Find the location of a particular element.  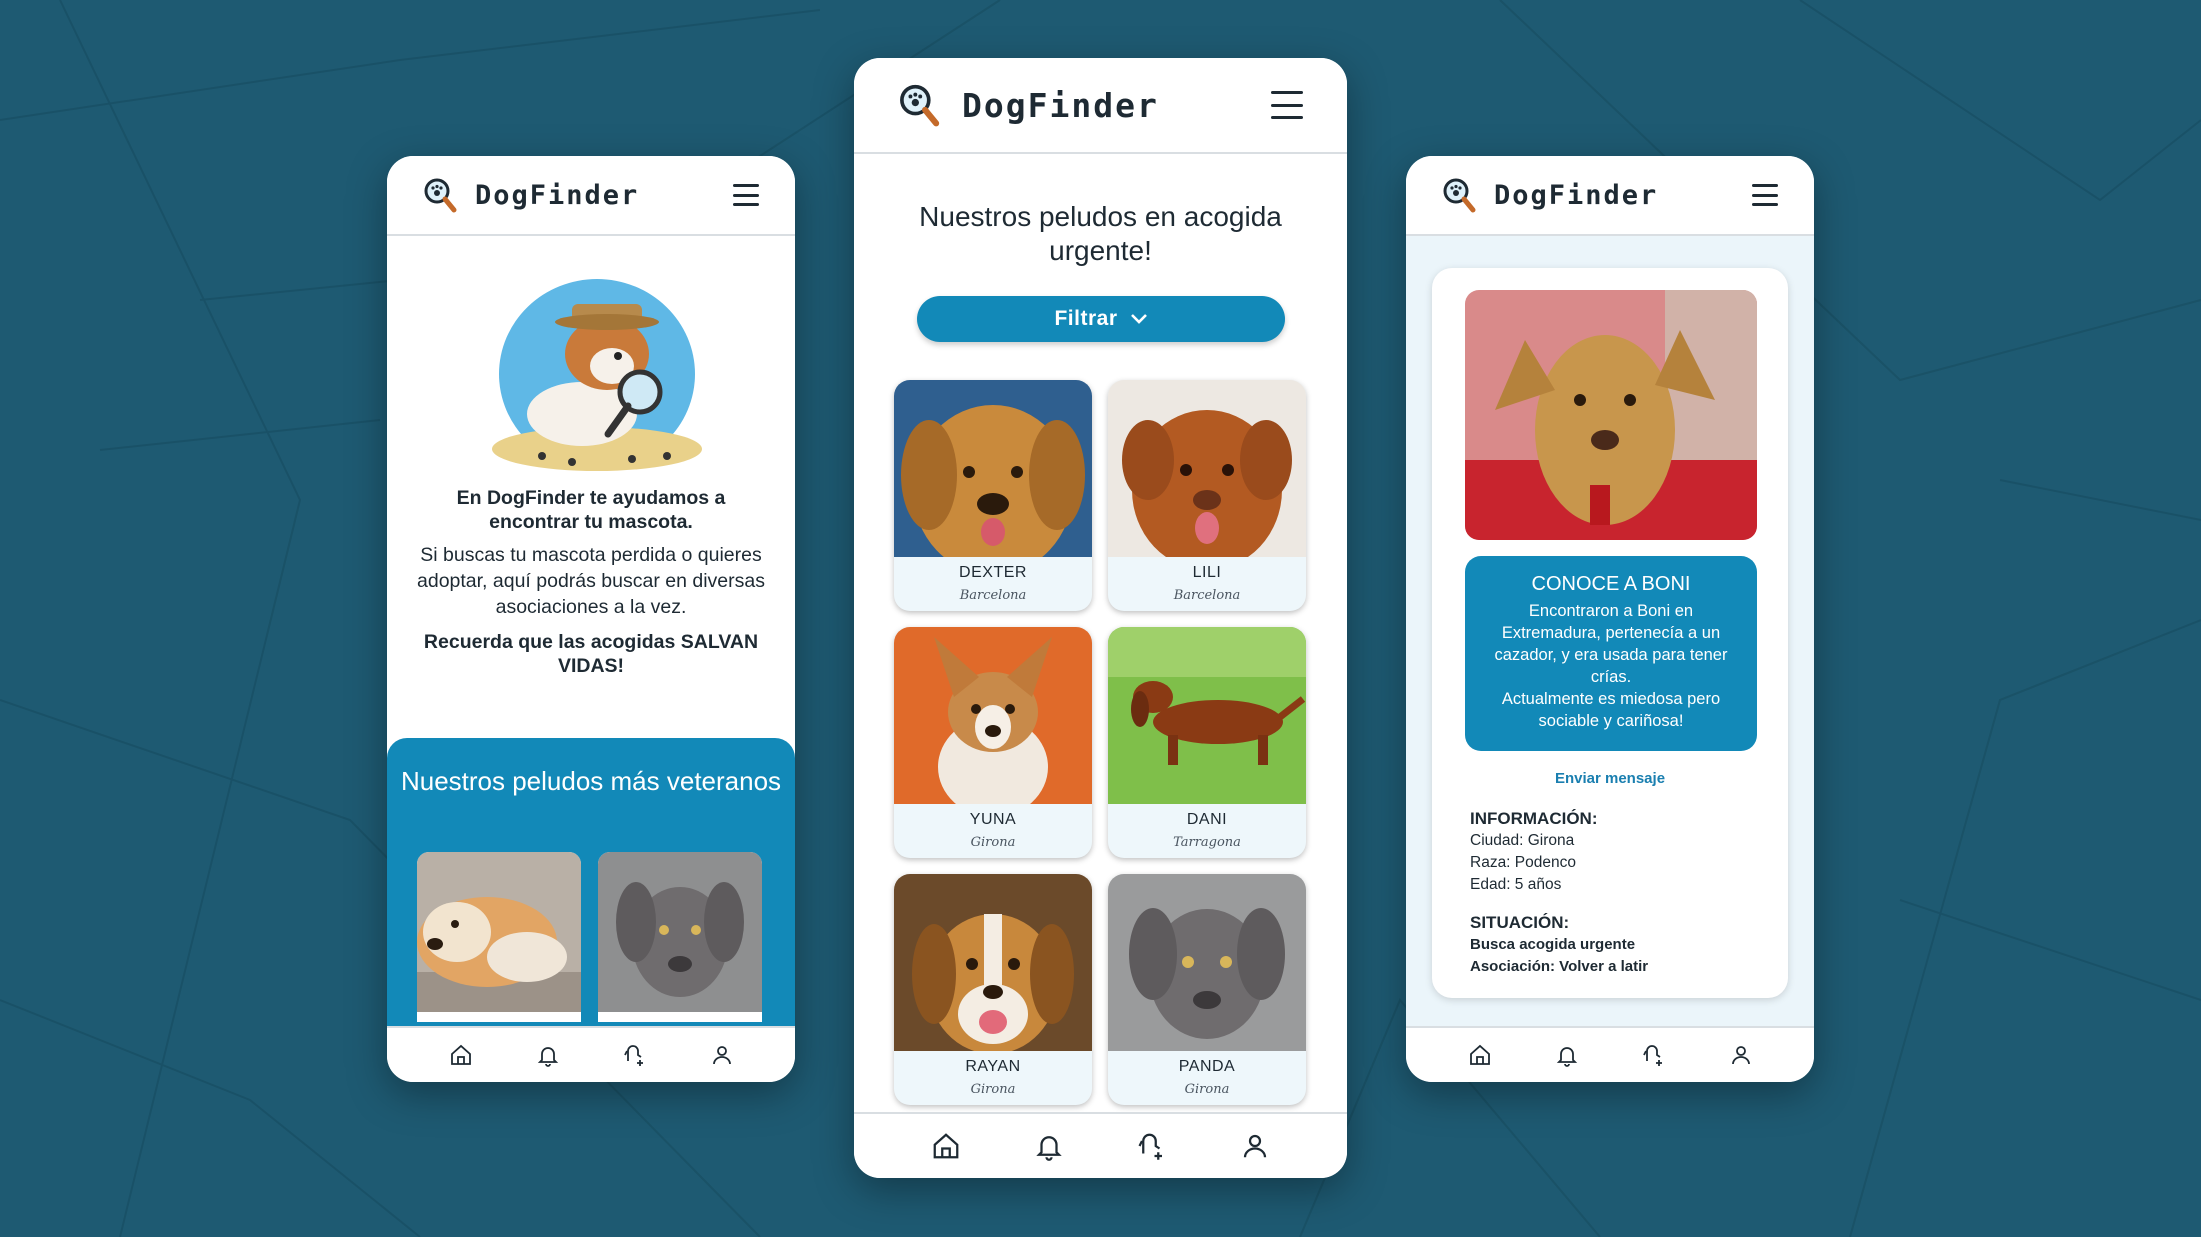

dog-city: Tarragona is located at coordinates (1207, 842).